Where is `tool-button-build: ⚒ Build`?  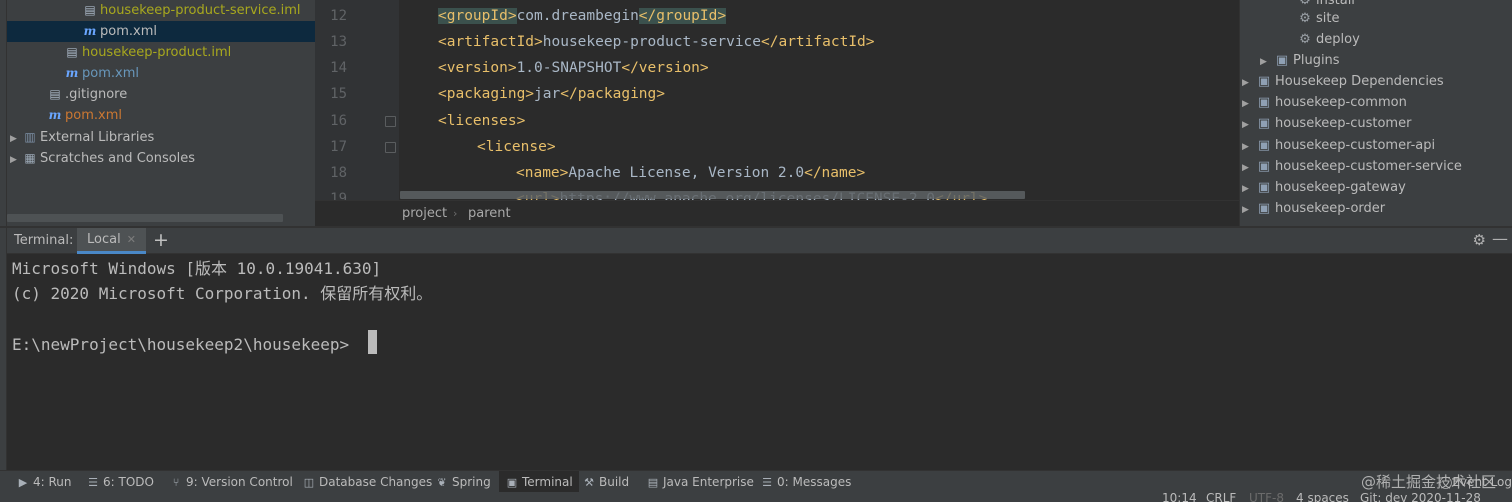
tool-button-build: ⚒ Build is located at coordinates (605, 482).